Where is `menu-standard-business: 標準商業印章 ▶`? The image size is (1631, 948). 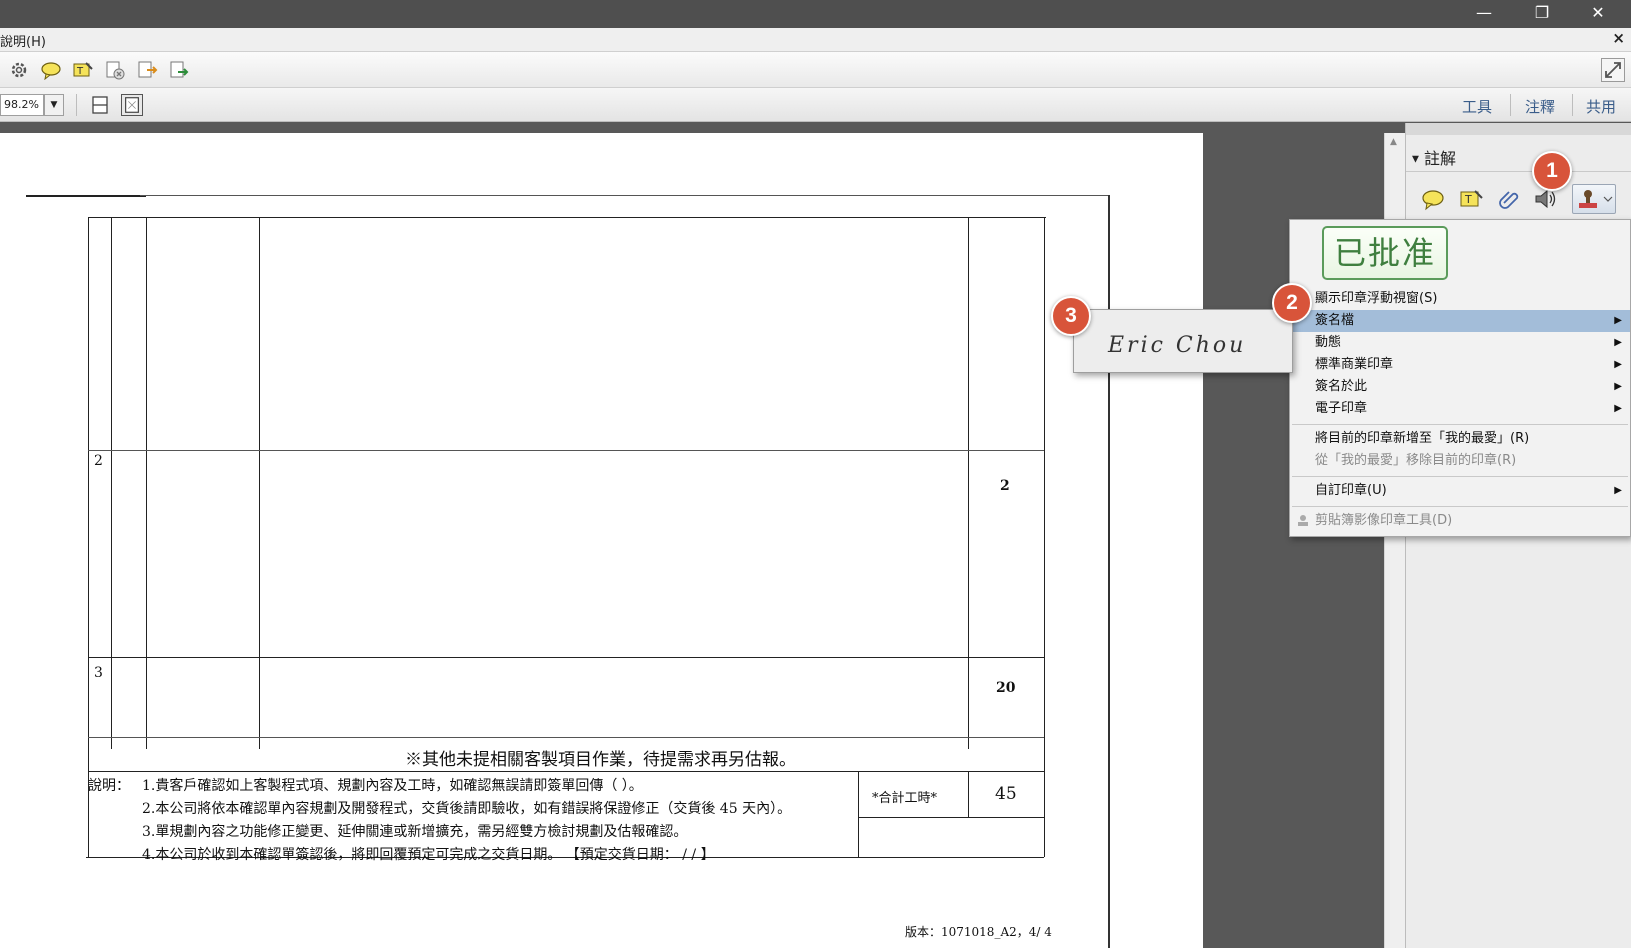 menu-standard-business: 標準商業印章 ▶ is located at coordinates (1460, 365).